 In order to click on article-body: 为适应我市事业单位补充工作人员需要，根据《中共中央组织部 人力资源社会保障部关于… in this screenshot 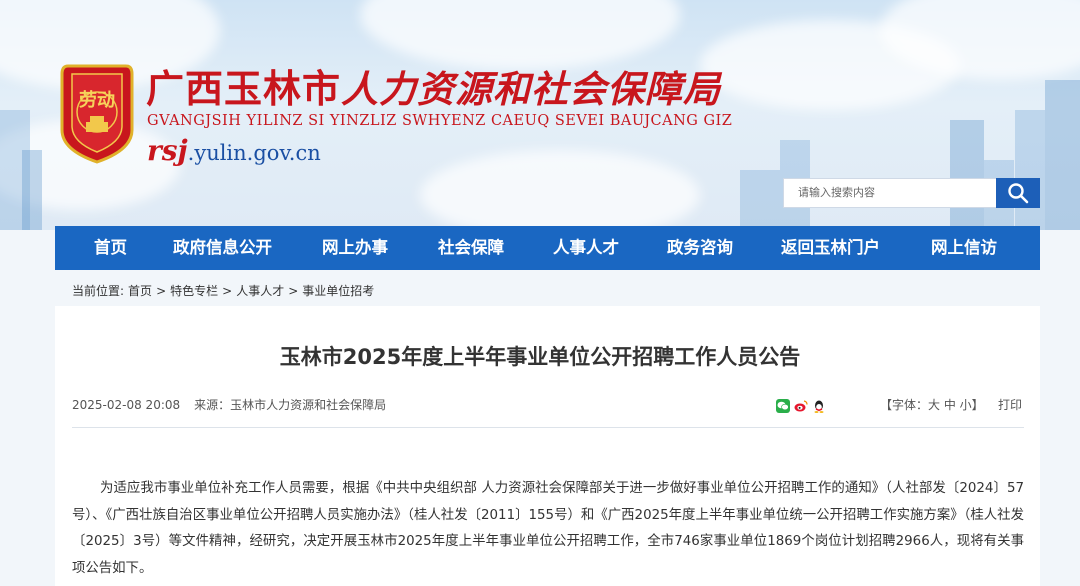, I will do `click(548, 528)`.